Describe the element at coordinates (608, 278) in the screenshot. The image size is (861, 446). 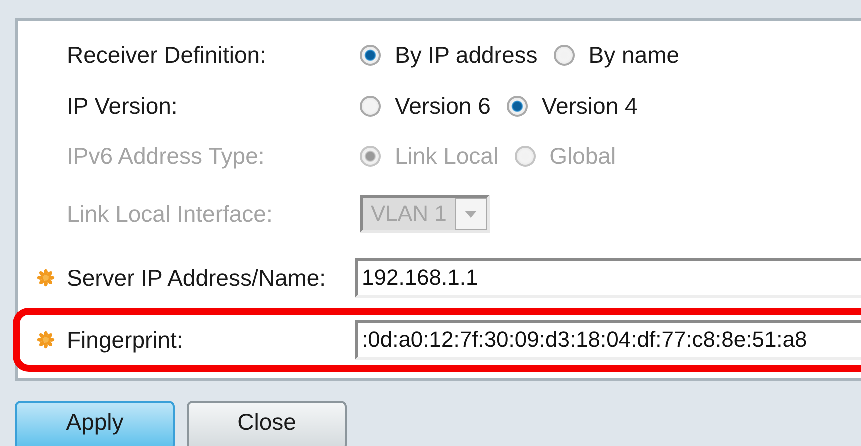
I see `text-field: 192.168.1.1` at that location.